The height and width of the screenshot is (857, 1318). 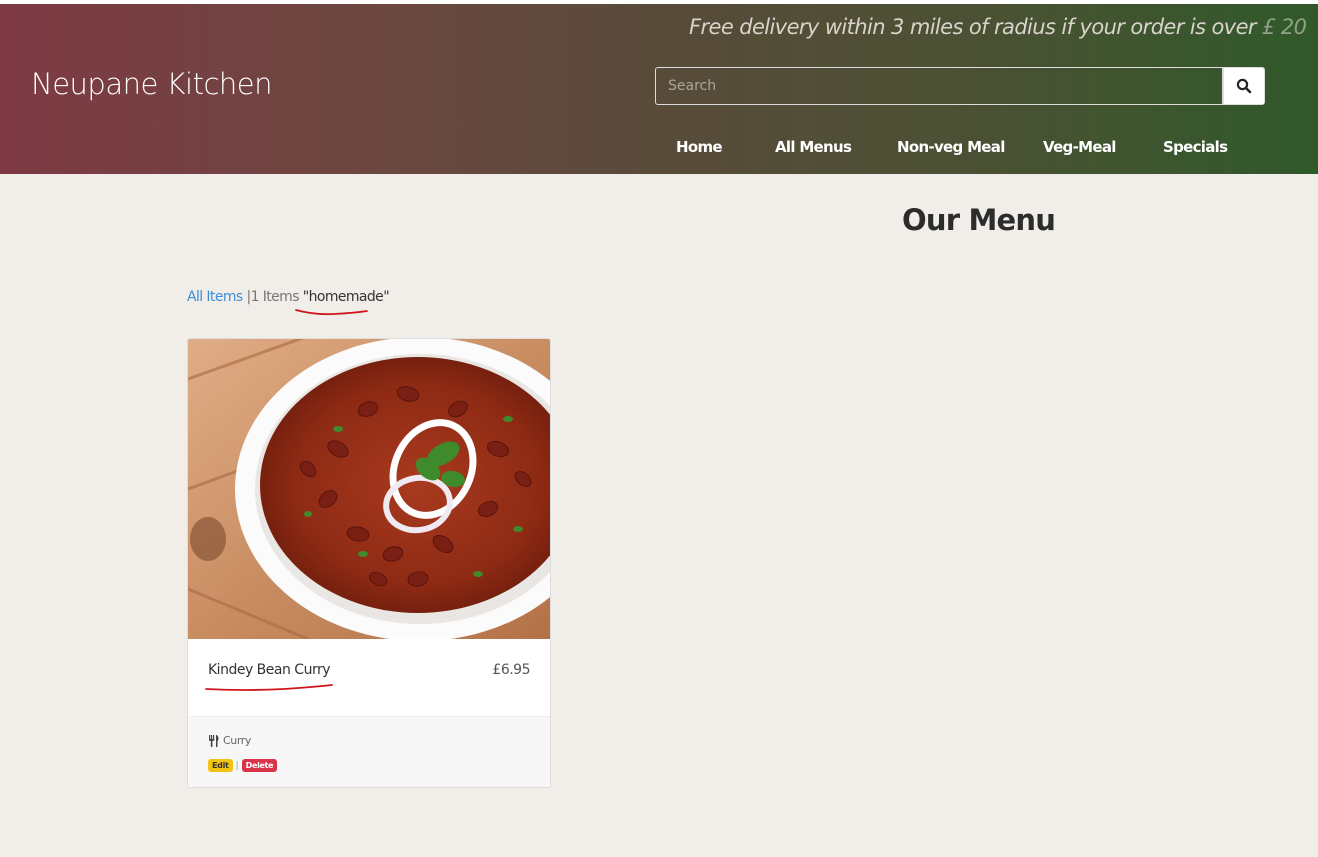 I want to click on edit-button: Edit, so click(x=220, y=765).